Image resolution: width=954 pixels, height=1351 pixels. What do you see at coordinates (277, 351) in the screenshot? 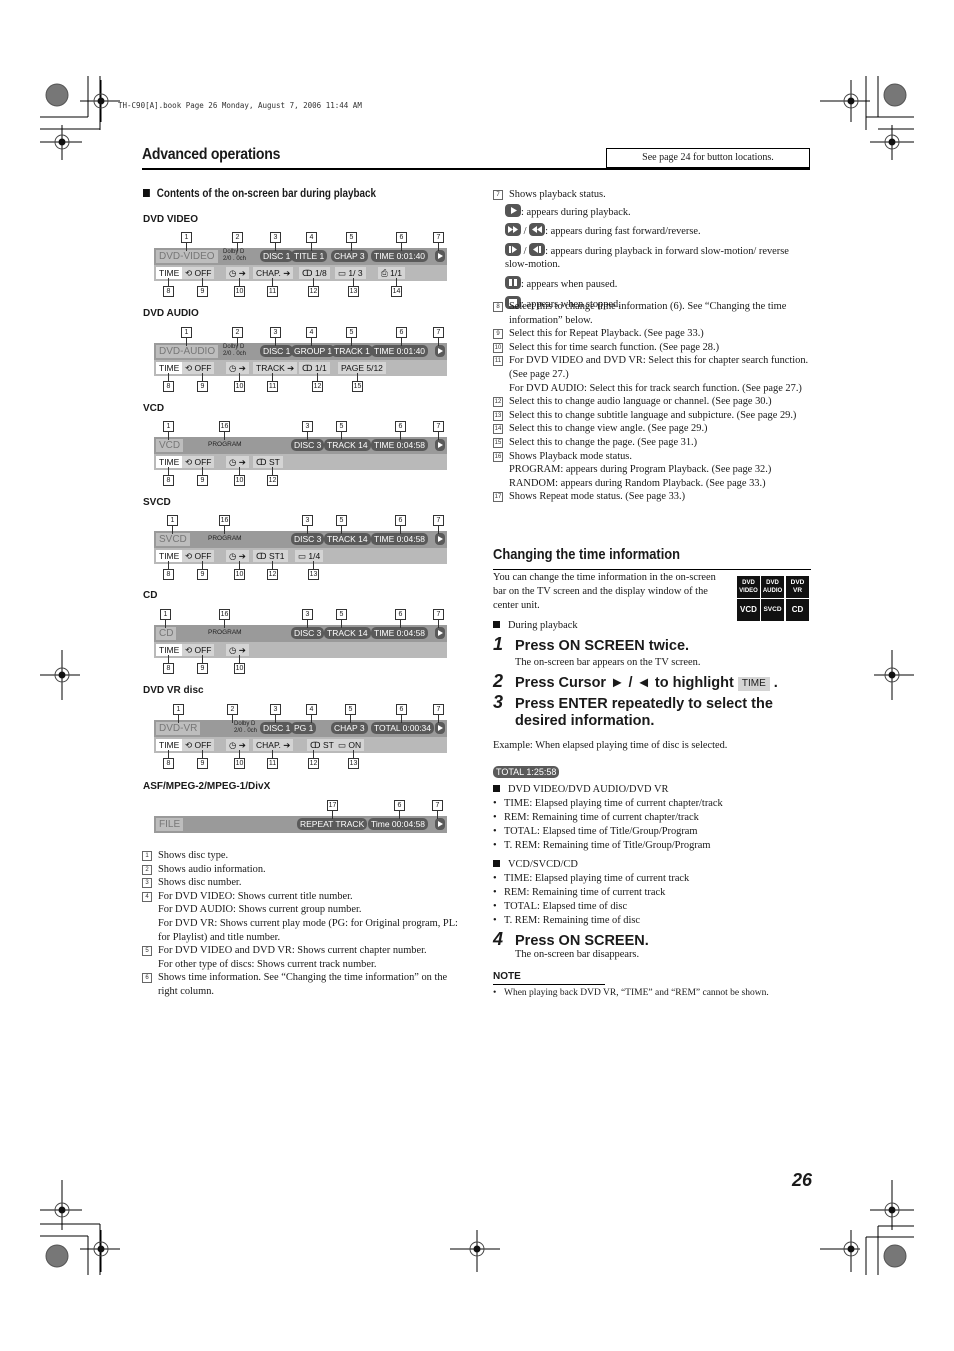
I see `disc-number: DISC 1` at bounding box center [277, 351].